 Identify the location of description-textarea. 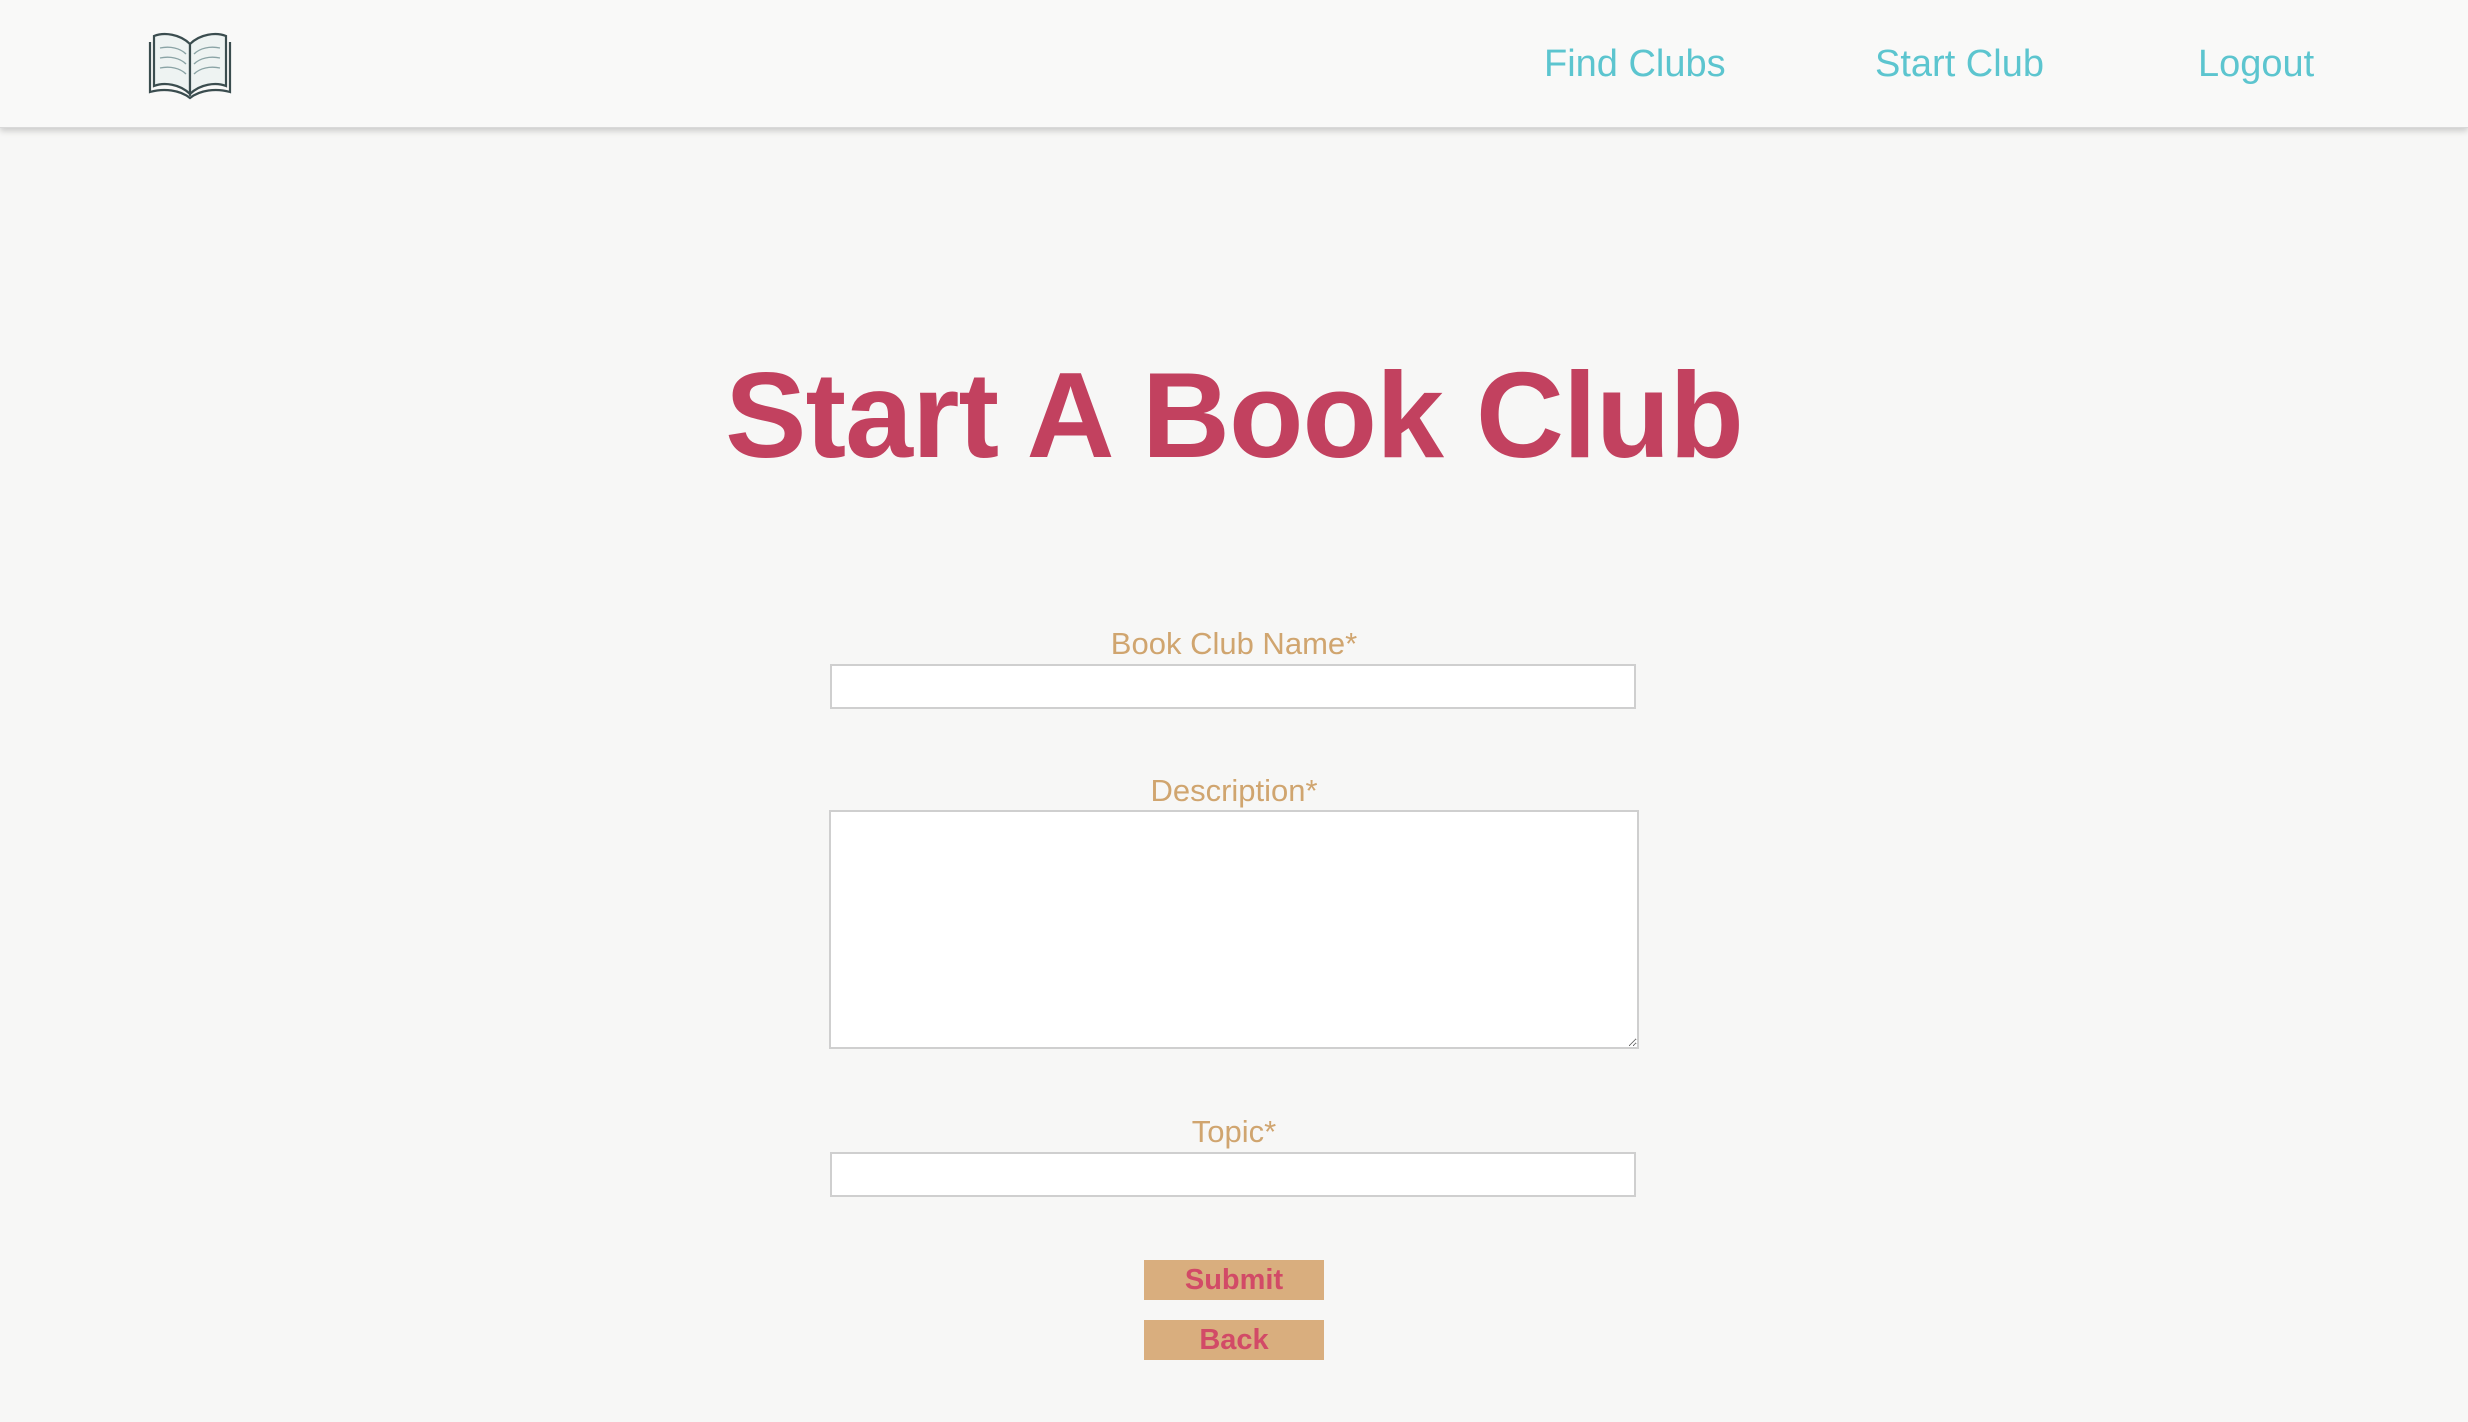
(1234, 929).